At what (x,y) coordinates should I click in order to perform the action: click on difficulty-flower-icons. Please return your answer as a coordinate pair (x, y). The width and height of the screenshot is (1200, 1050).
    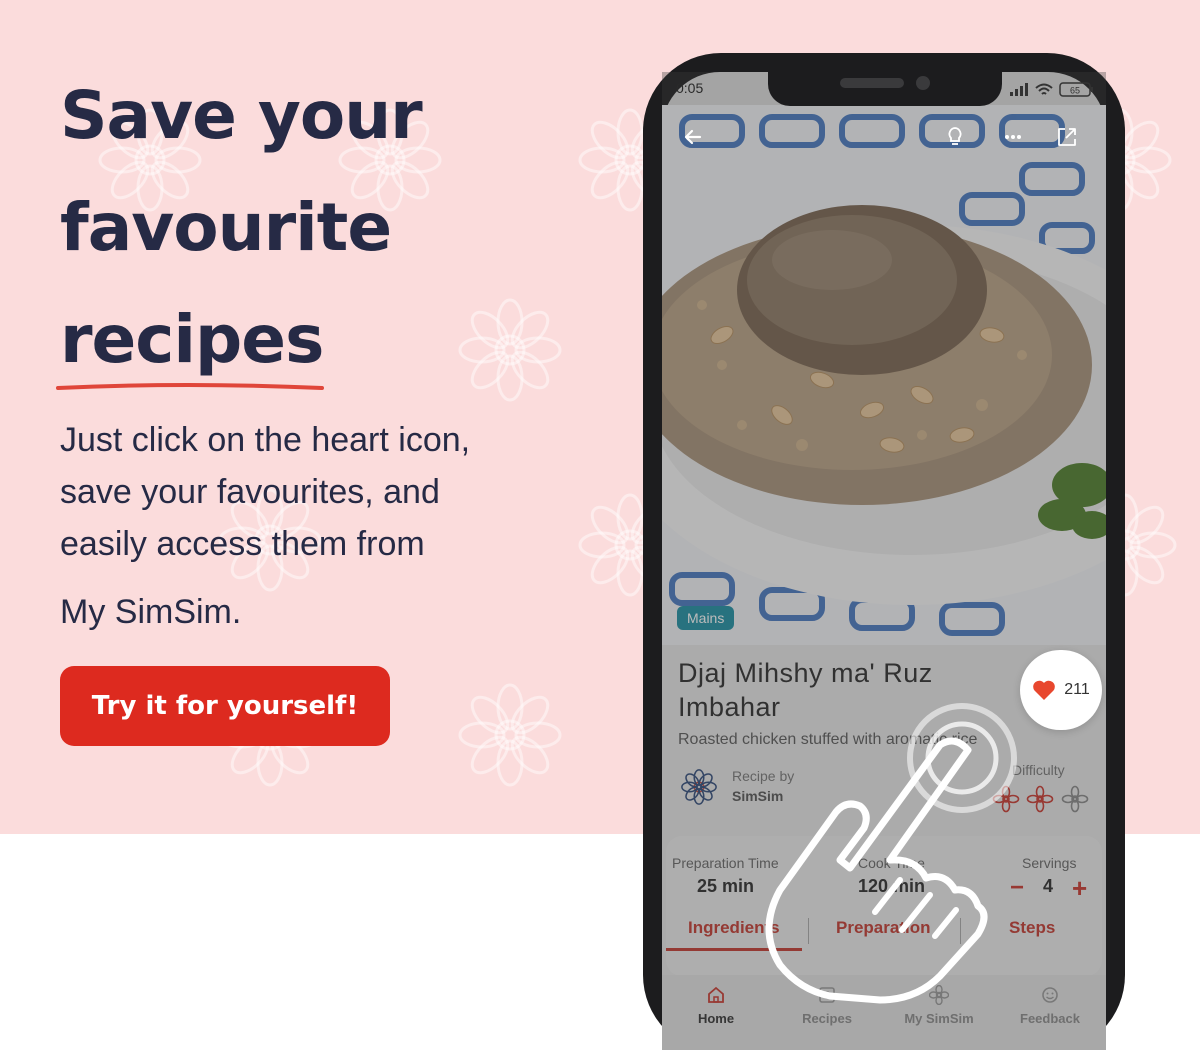
    Looking at the image, I should click on (1040, 799).